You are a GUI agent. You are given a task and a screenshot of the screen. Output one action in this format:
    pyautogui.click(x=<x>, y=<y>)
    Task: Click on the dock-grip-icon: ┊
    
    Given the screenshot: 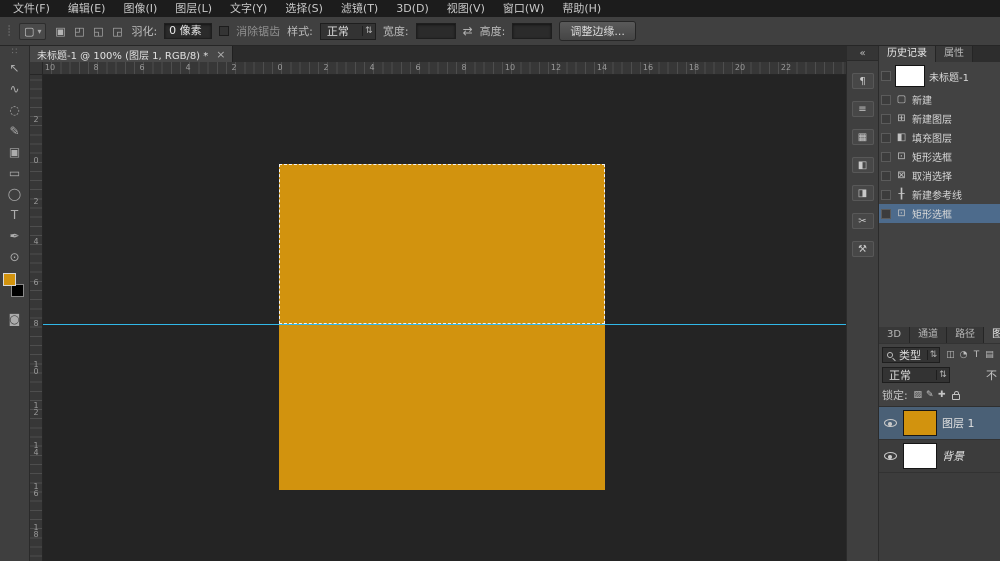 What is the action you would take?
    pyautogui.click(x=9, y=31)
    